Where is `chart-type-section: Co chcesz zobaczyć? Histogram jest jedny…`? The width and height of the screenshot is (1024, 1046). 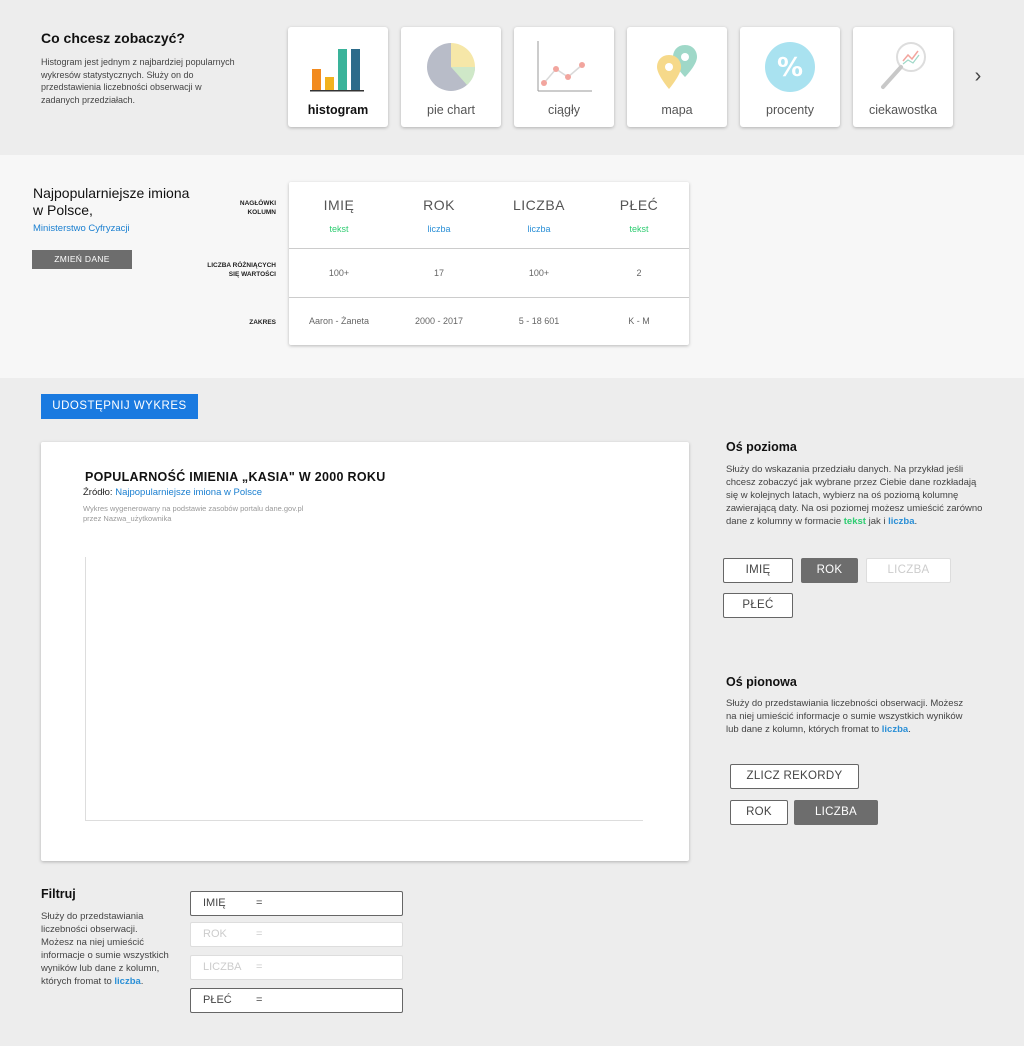 chart-type-section: Co chcesz zobaczyć? Histogram jest jedny… is located at coordinates (512, 77).